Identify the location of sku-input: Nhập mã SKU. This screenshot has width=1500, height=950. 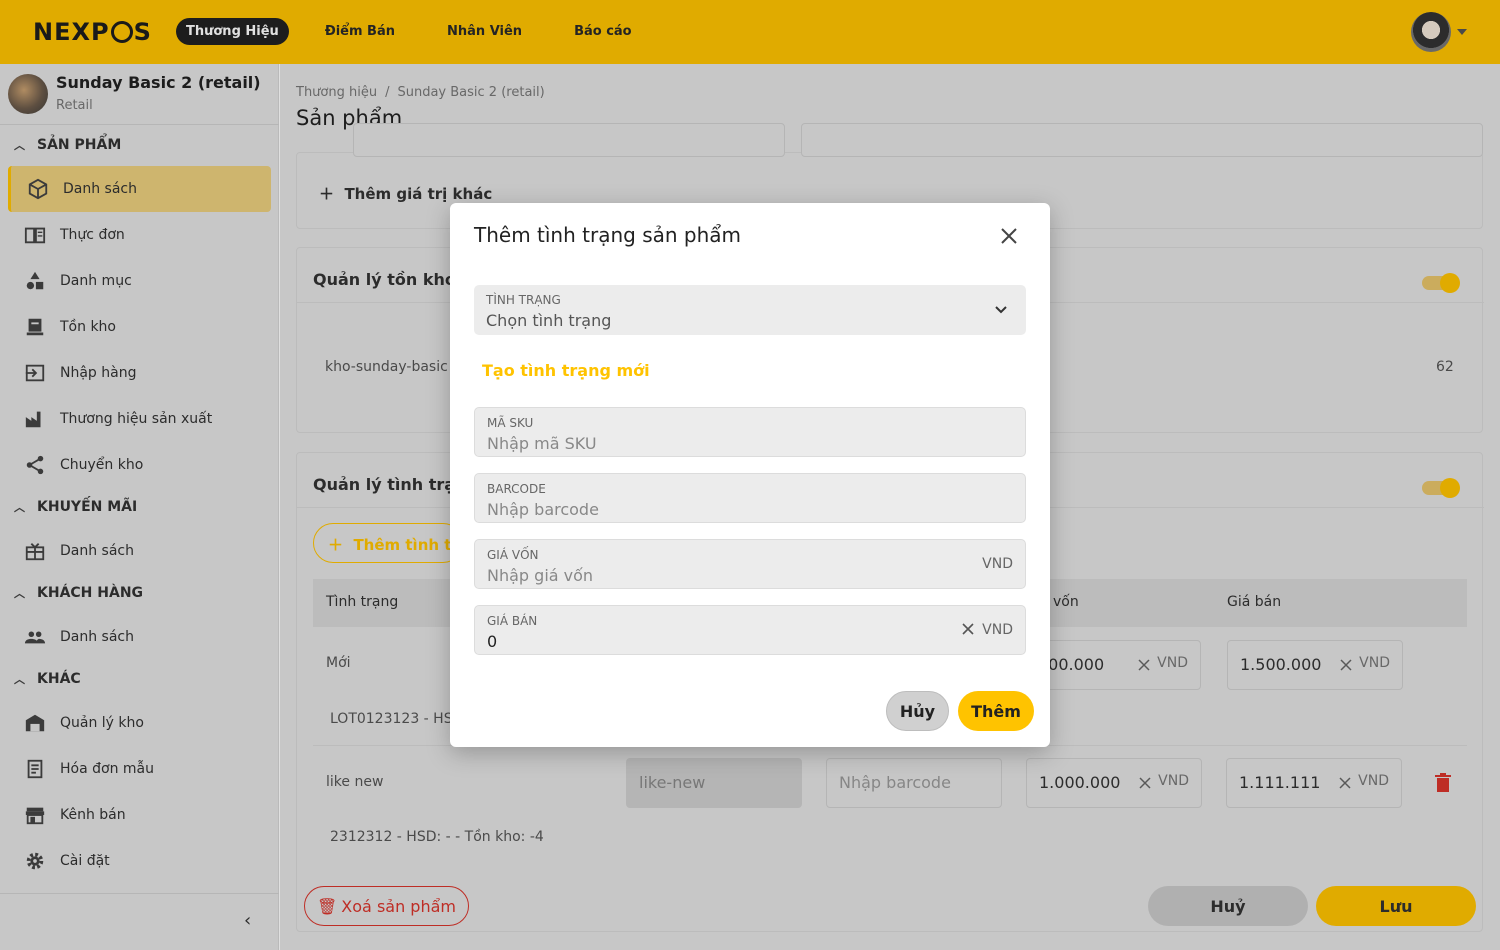
(542, 443).